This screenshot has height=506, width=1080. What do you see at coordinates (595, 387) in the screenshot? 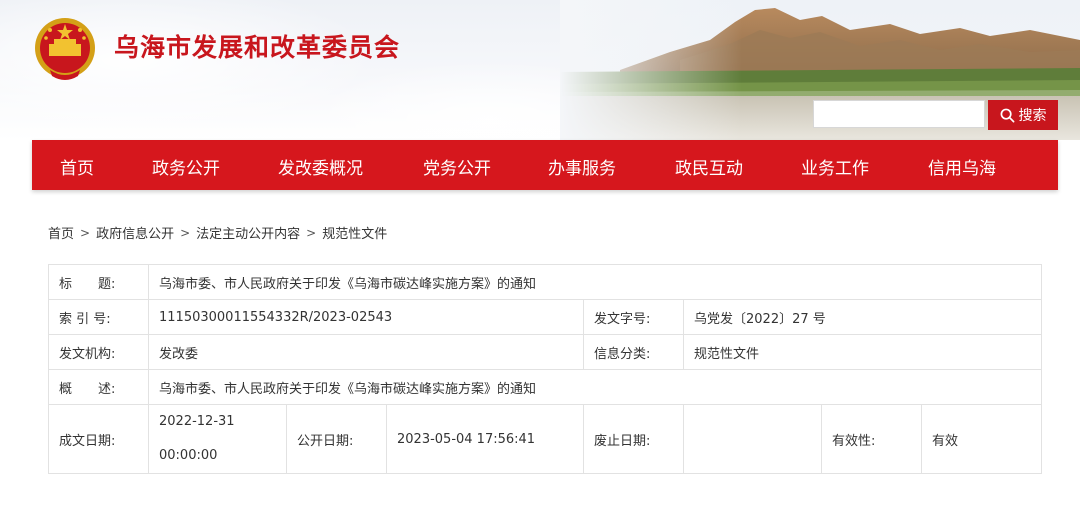
I see `summary-value: 乌海市委、市人民政府关于印发《乌海市碳达峰实施方案》的通知` at bounding box center [595, 387].